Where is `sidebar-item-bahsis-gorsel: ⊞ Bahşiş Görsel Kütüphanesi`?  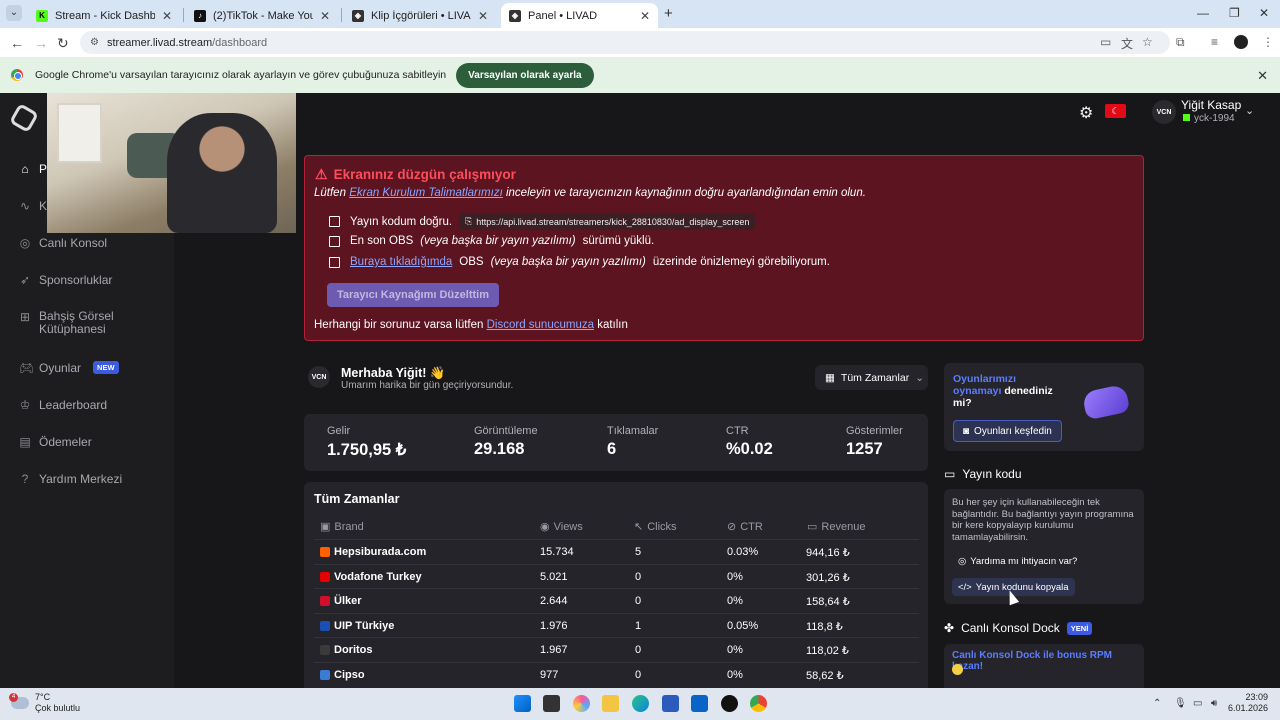
sidebar-item-bahsis-gorsel: ⊞ Bahşiş Görsel Kütüphanesi is located at coordinates (87, 323).